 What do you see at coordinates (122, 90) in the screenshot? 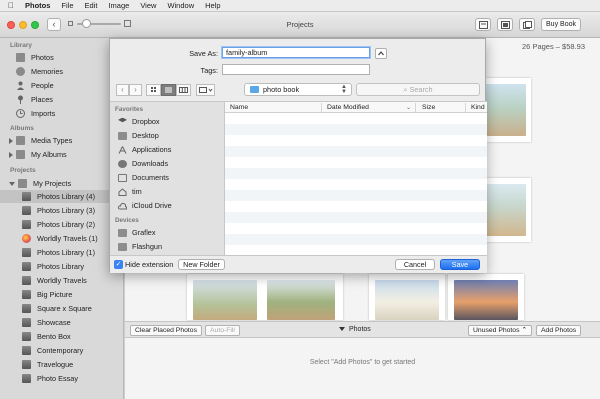
I see `back-nav-button: ‹` at bounding box center [122, 90].